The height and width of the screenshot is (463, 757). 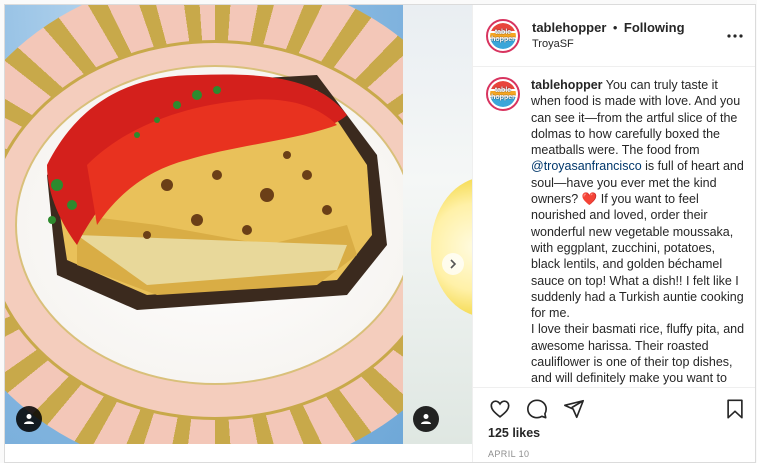 What do you see at coordinates (537, 409) in the screenshot?
I see `comment-icon` at bounding box center [537, 409].